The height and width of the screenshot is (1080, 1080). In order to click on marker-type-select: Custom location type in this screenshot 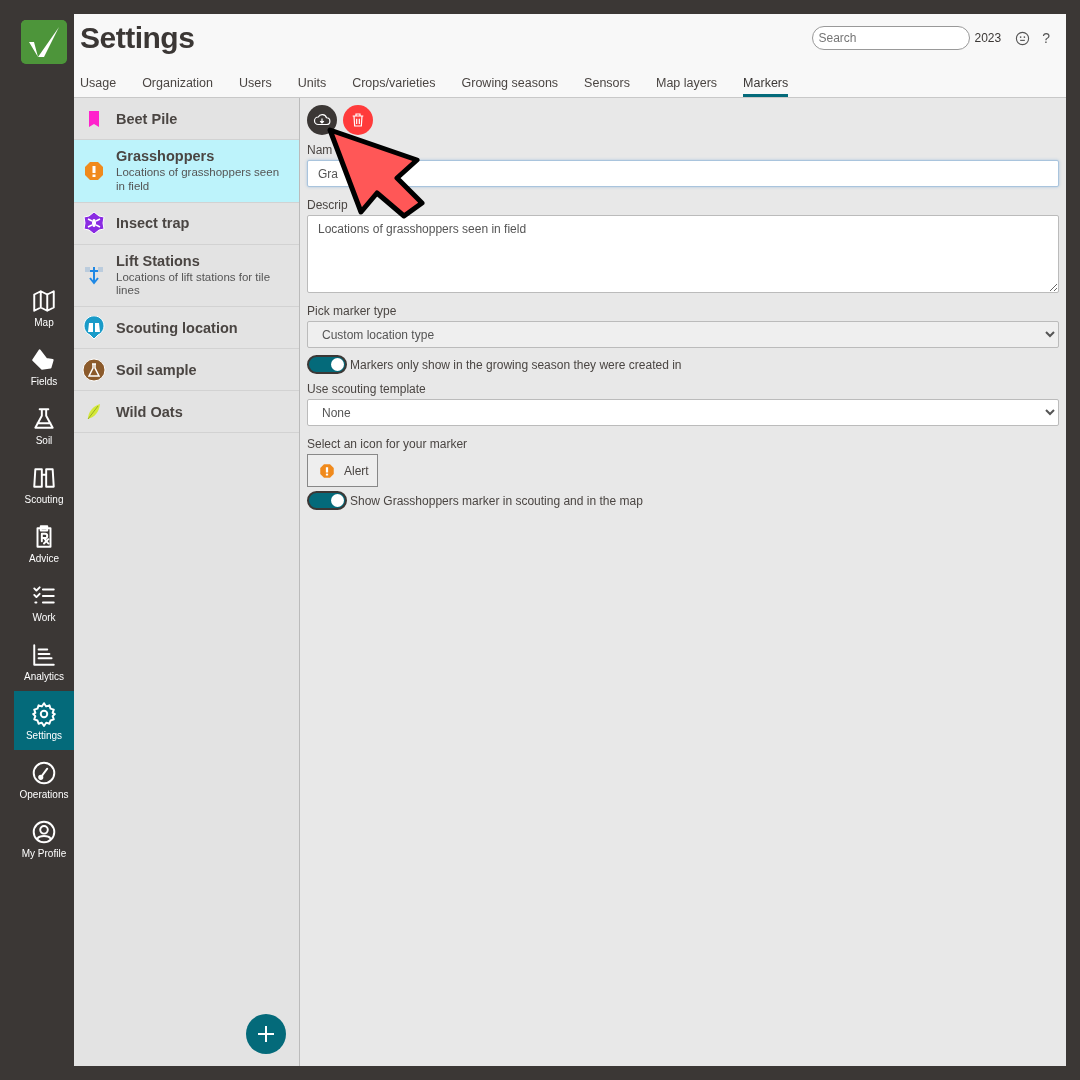, I will do `click(683, 334)`.